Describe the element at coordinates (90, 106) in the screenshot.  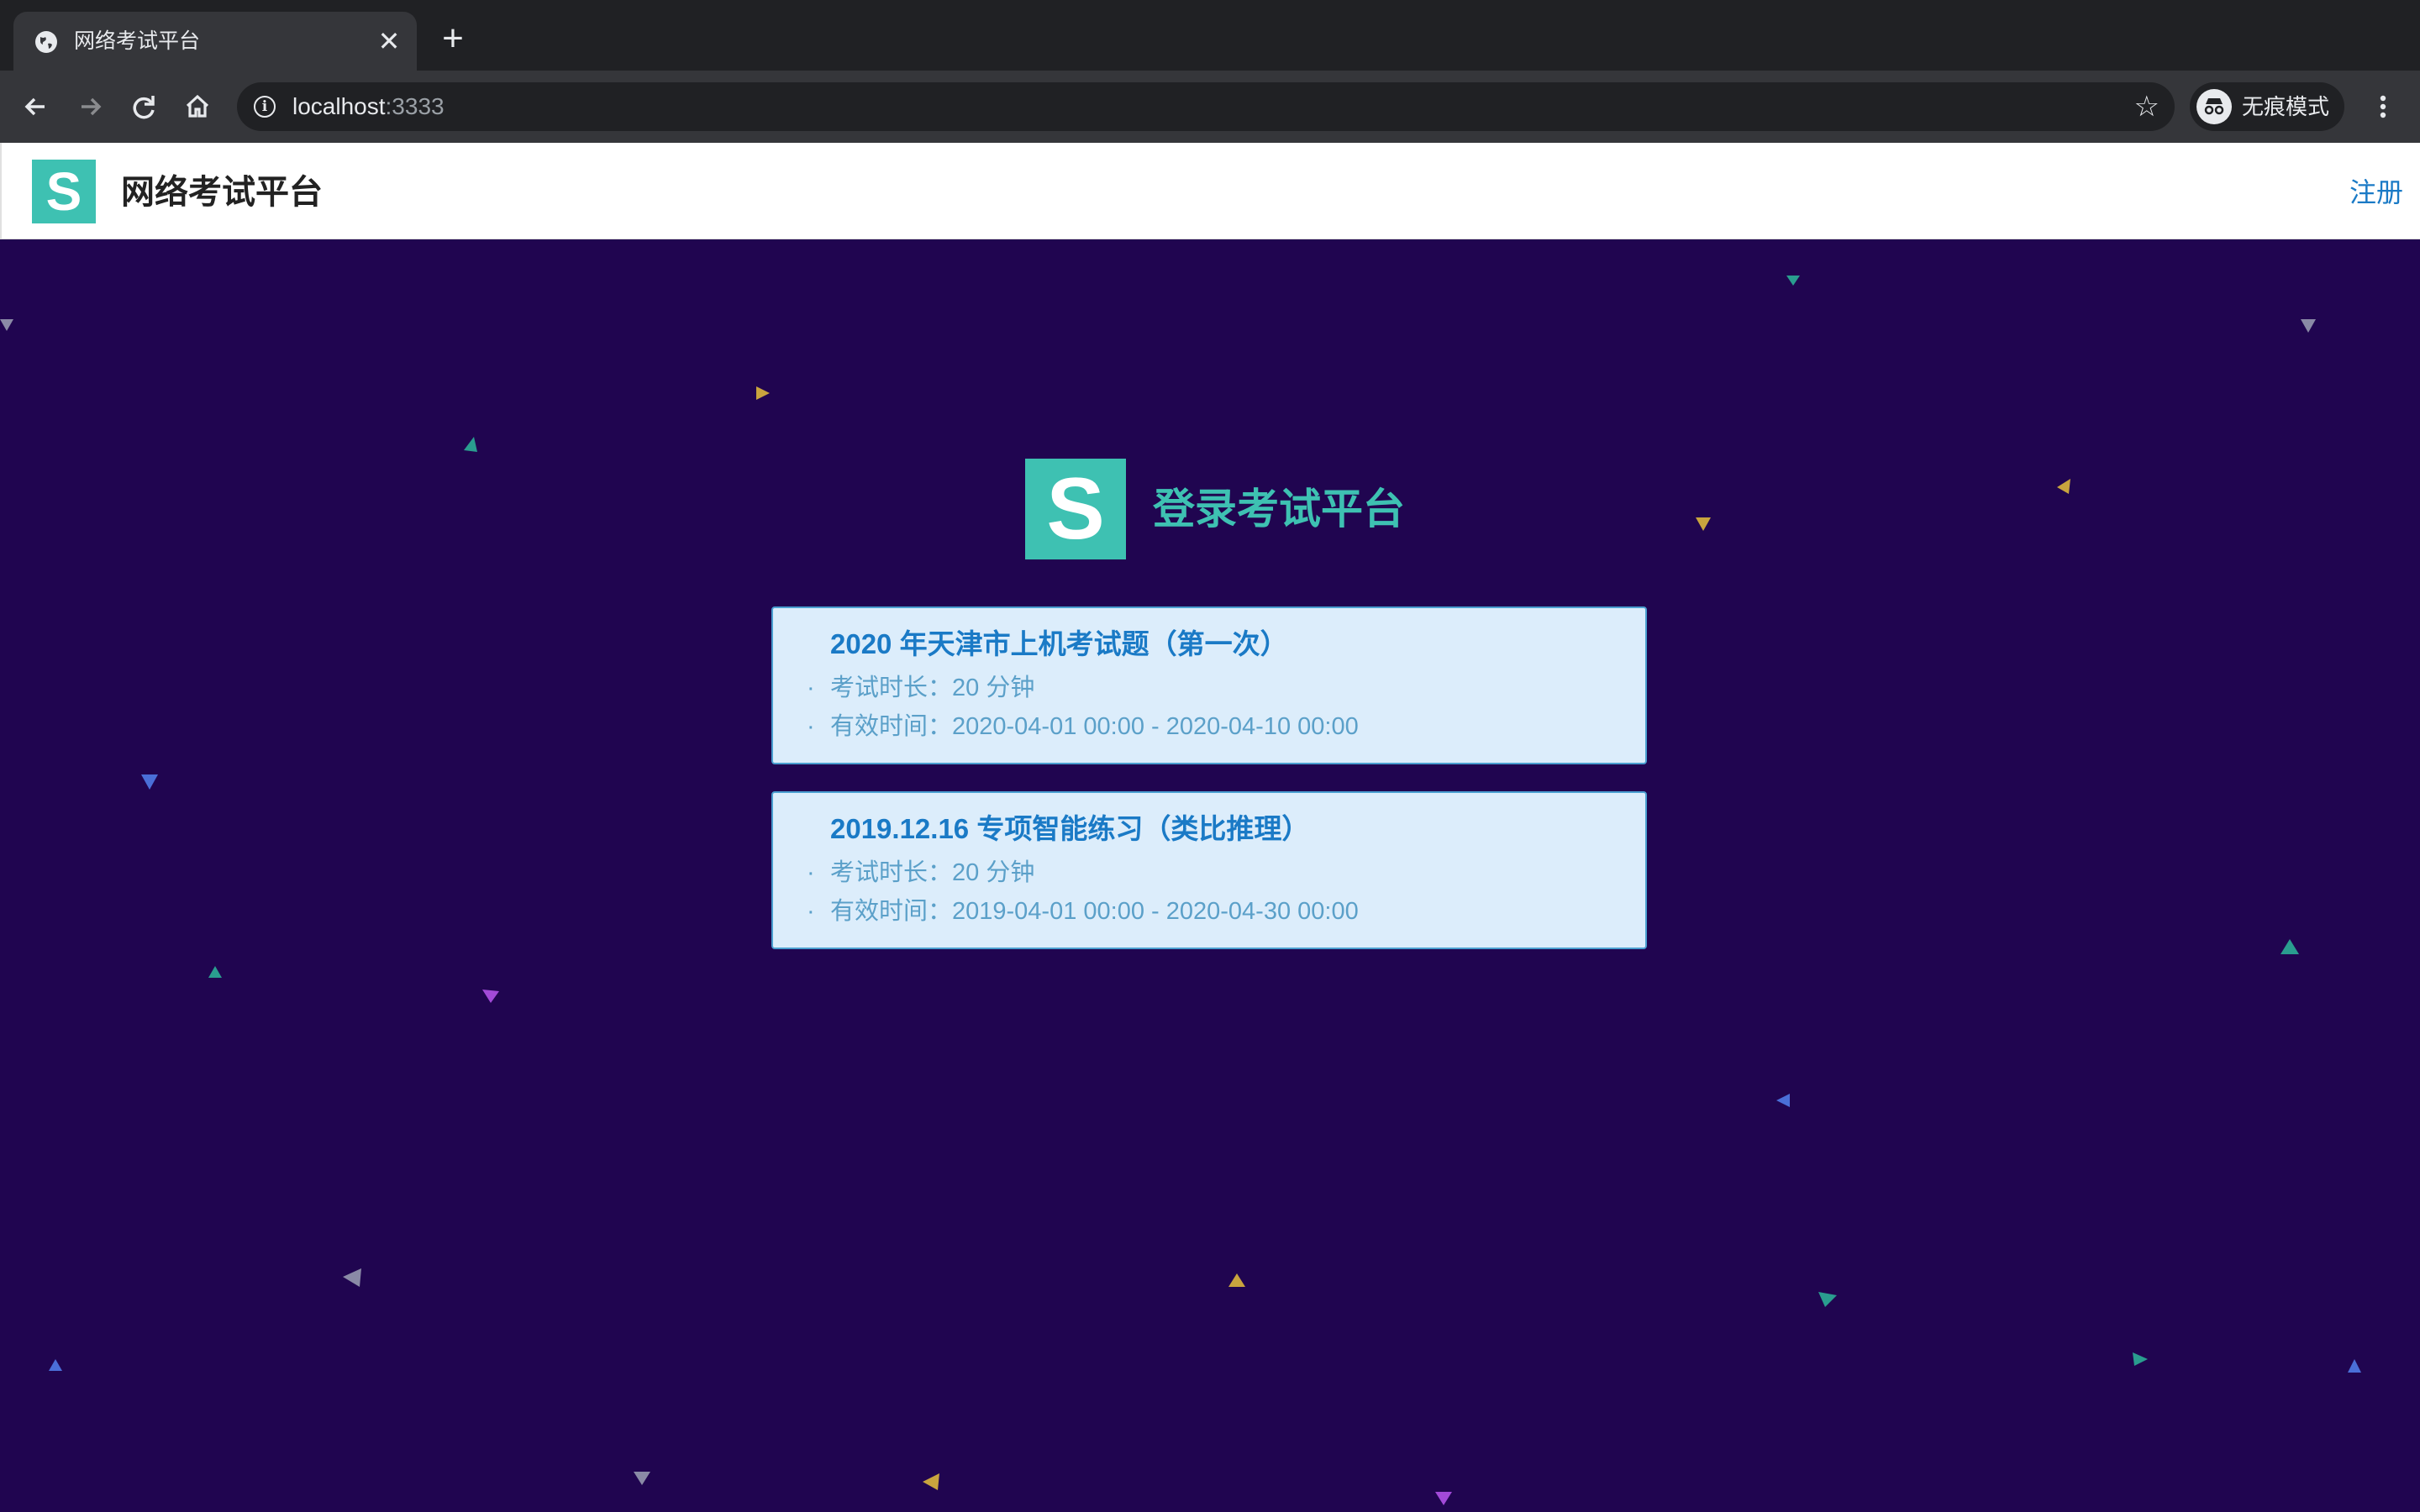
I see `forward-arrow-icon` at that location.